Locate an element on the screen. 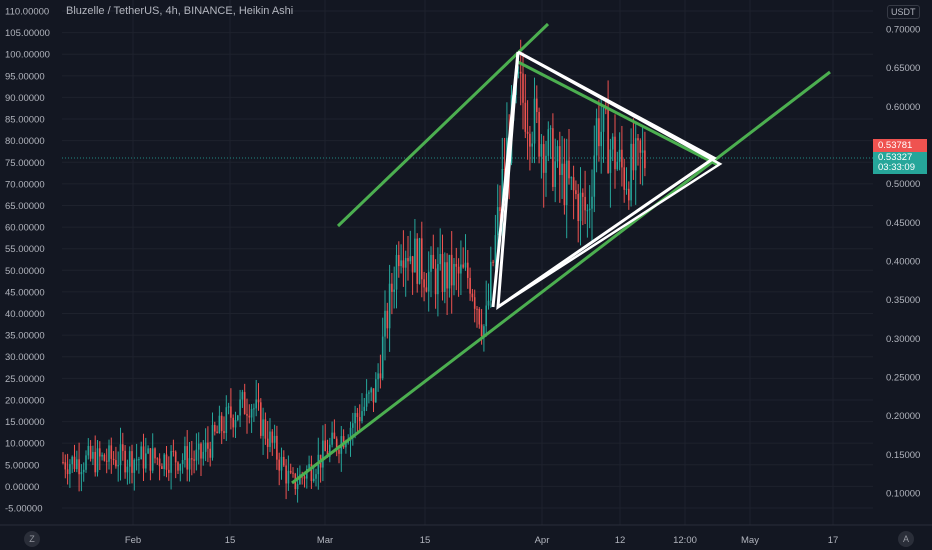 This screenshot has height=550, width=932. left-axis-tick: 20.00000 is located at coordinates (25, 400).